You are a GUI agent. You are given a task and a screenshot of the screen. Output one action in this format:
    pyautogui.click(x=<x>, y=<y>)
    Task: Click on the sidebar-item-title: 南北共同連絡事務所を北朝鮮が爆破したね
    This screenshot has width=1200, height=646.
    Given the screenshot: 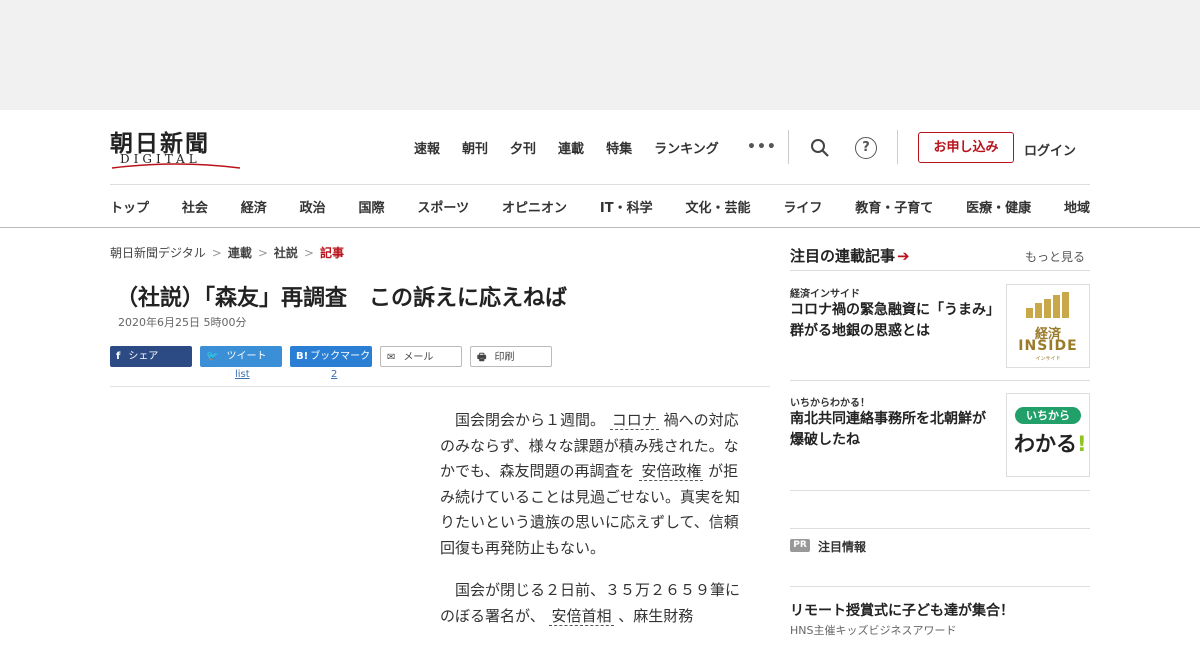 What is the action you would take?
    pyautogui.click(x=892, y=430)
    